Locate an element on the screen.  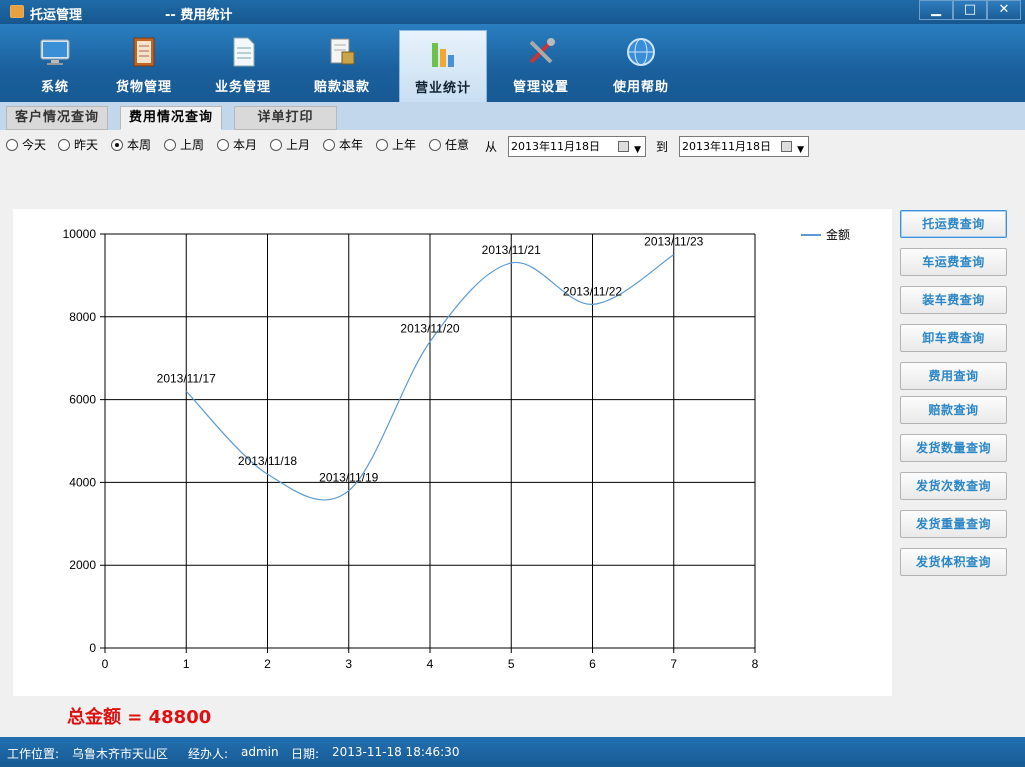
radio-custom: 任意 is located at coordinates (449, 145).